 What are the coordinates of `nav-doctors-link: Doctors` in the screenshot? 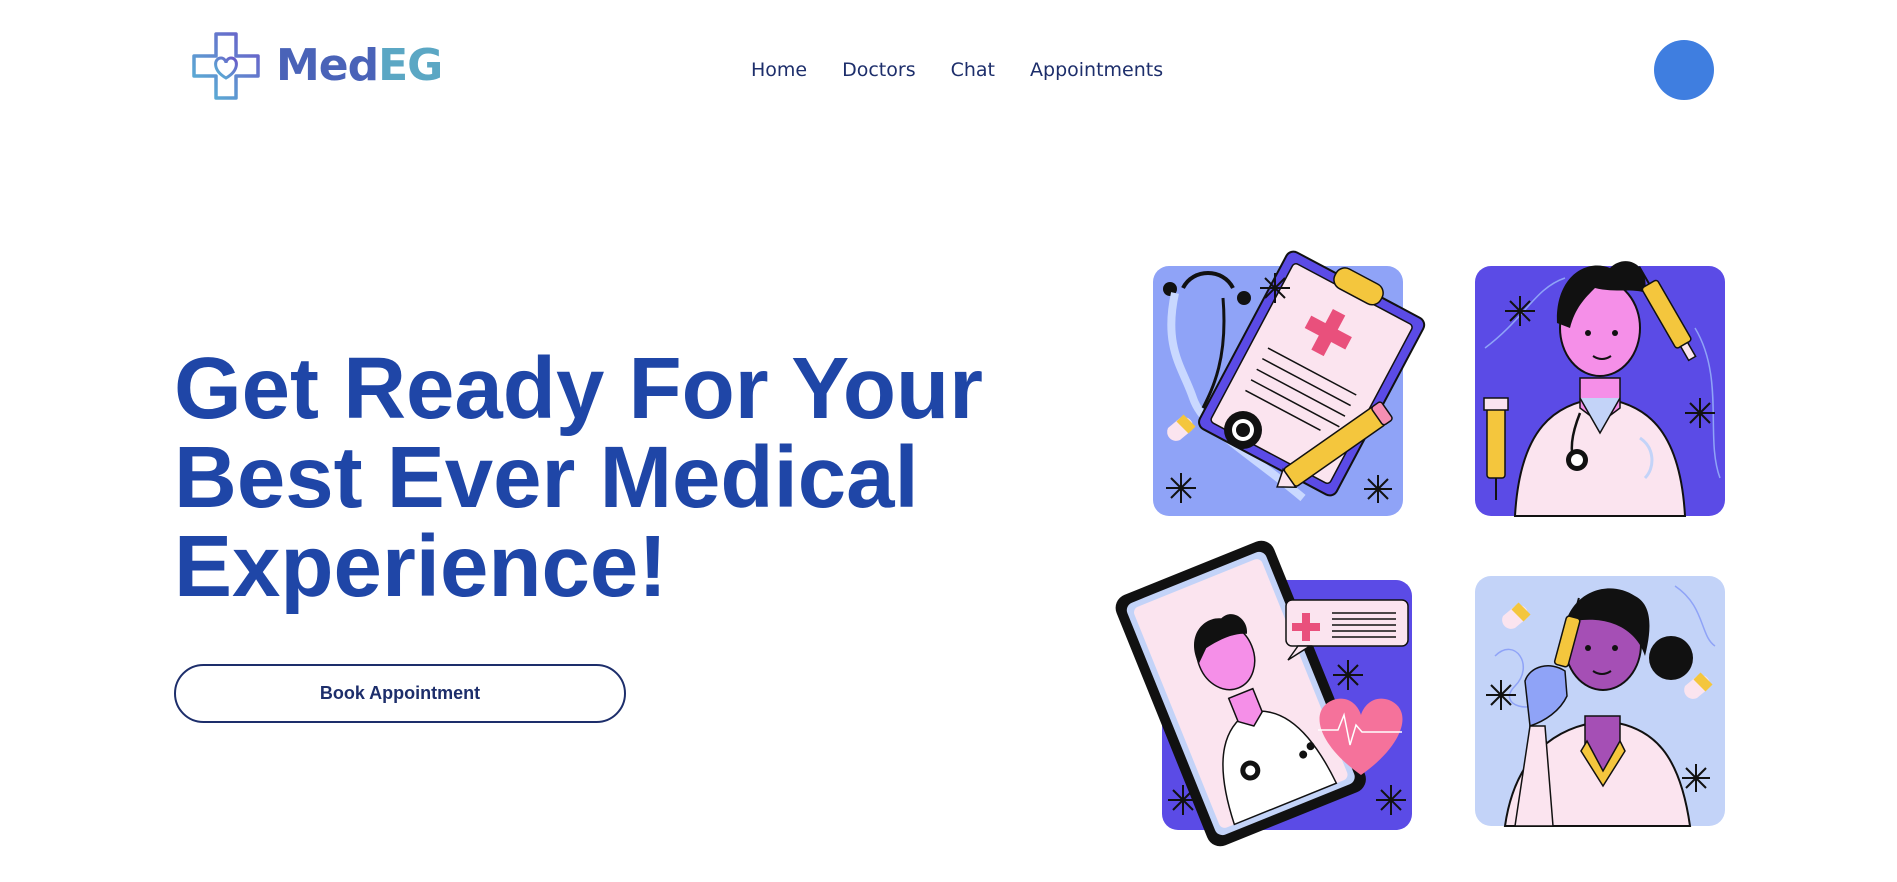 It's located at (879, 70).